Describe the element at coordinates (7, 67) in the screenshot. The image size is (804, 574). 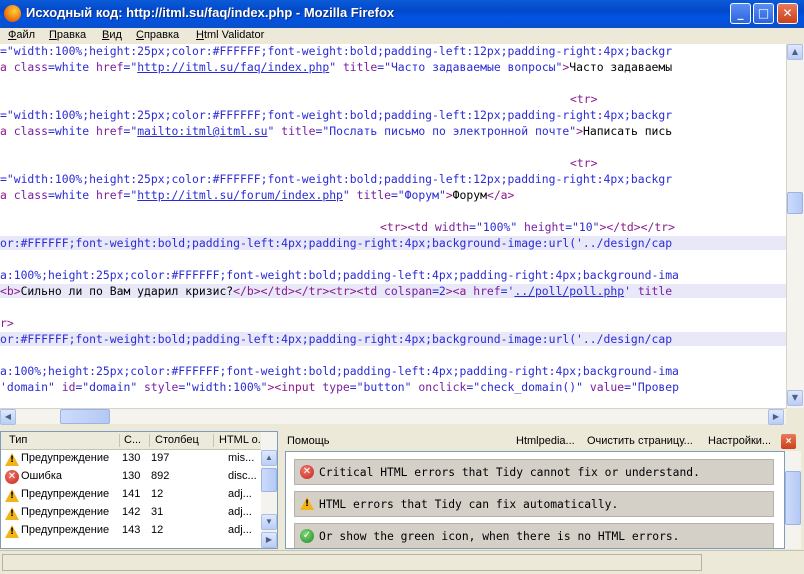
I see `code-text: a` at that location.